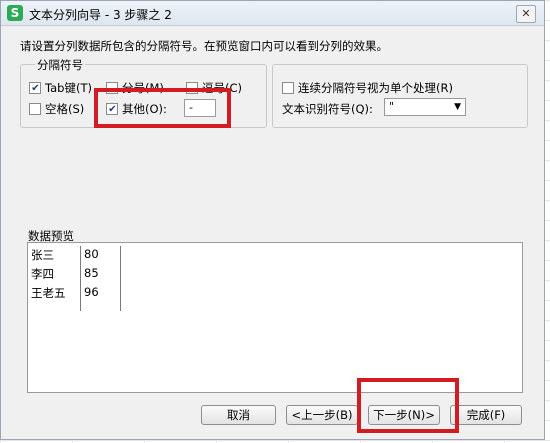 The width and height of the screenshot is (550, 443). What do you see at coordinates (238, 415) in the screenshot?
I see `cancel-button: 取消` at bounding box center [238, 415].